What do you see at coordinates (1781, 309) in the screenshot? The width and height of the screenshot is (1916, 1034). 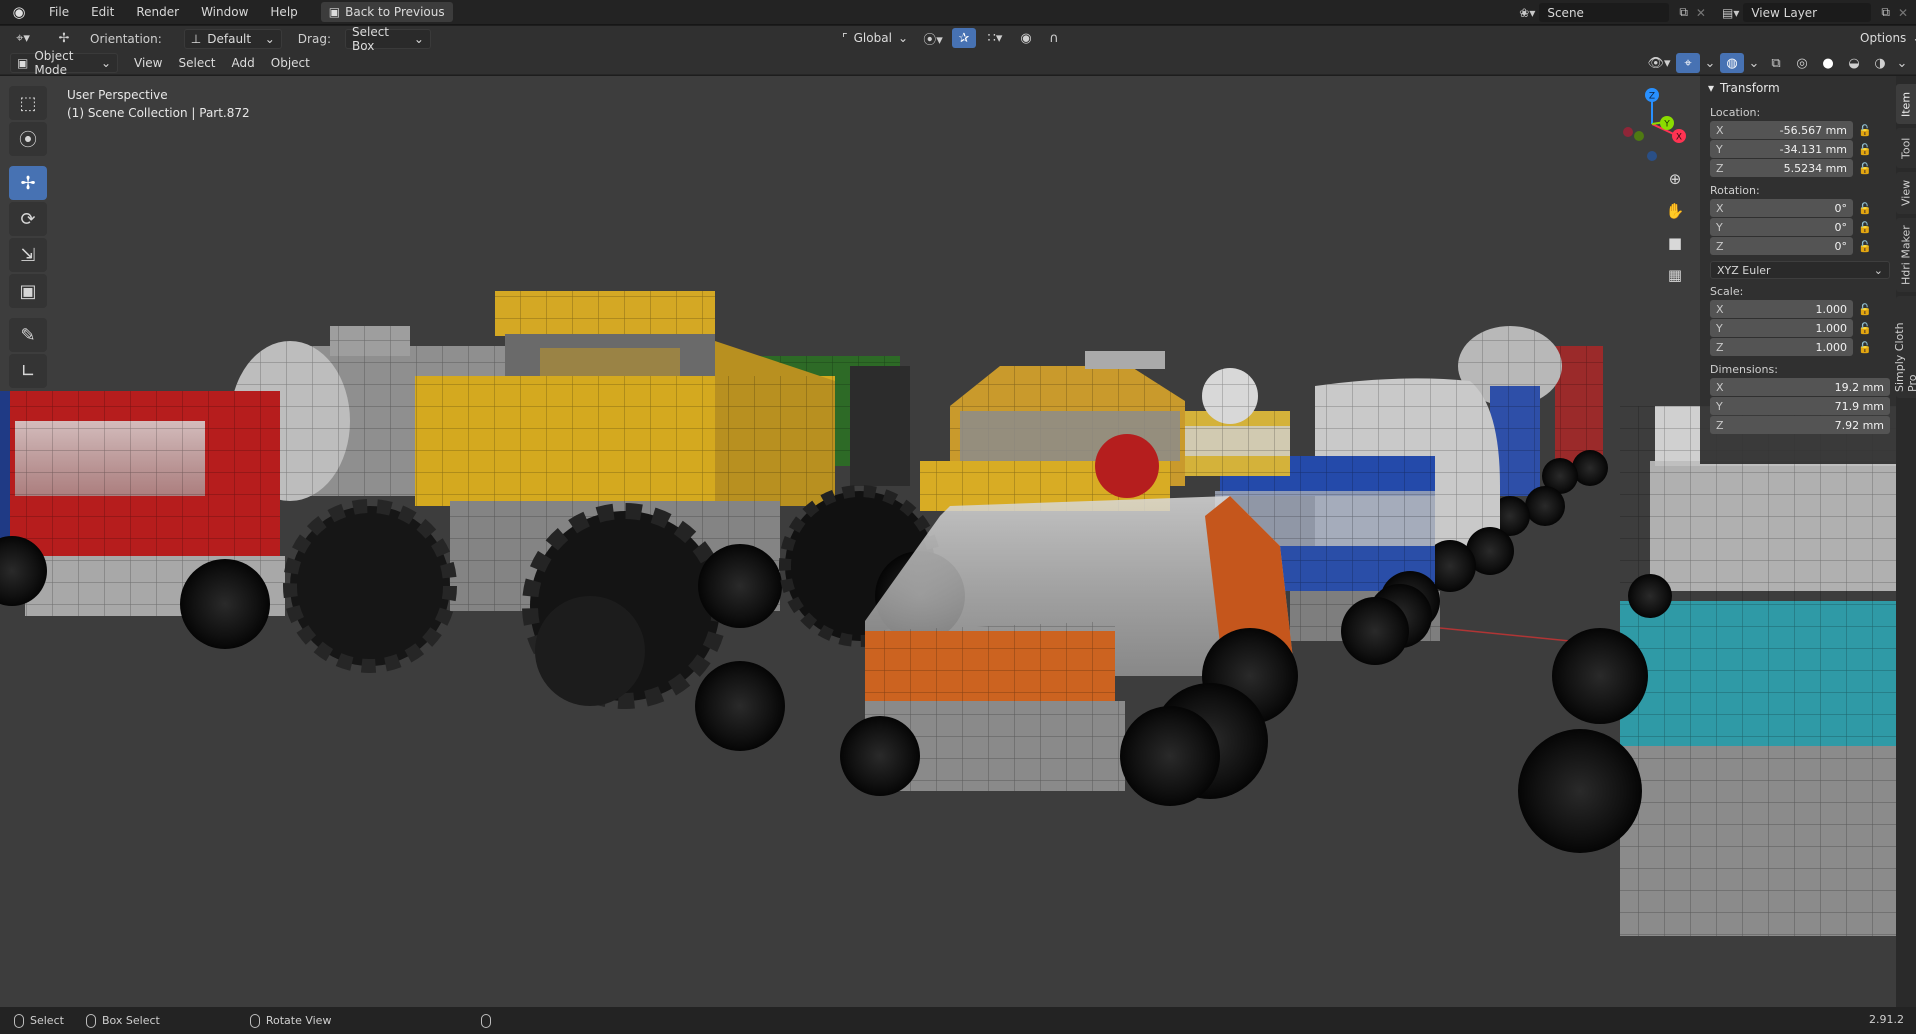 I see `scale-x-field: X 1.000` at bounding box center [1781, 309].